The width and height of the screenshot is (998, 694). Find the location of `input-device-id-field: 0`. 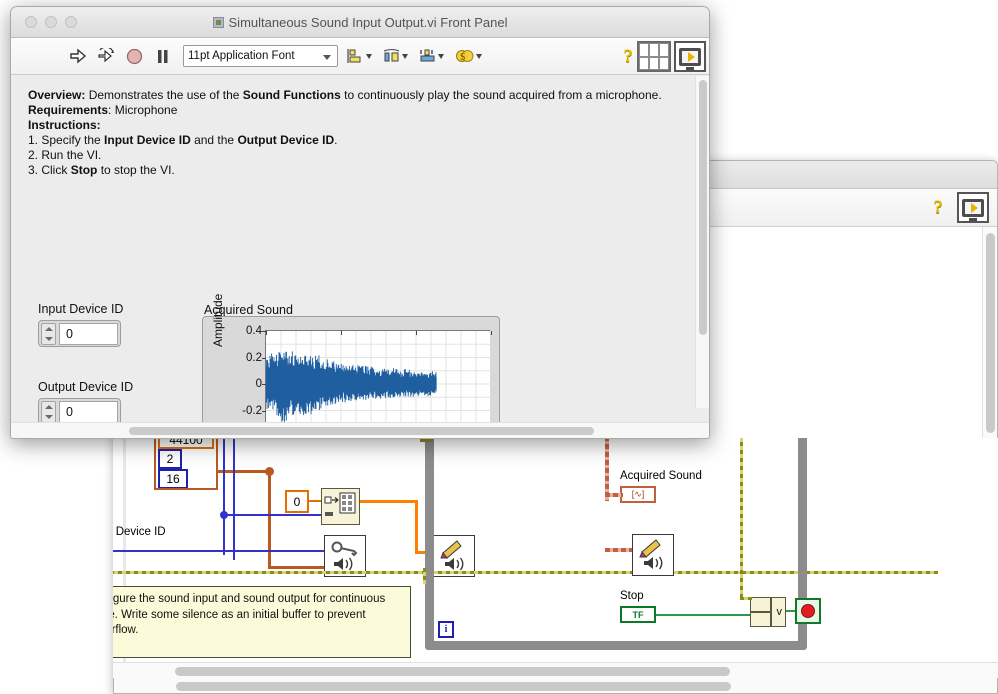

input-device-id-field: 0 is located at coordinates (88, 333).